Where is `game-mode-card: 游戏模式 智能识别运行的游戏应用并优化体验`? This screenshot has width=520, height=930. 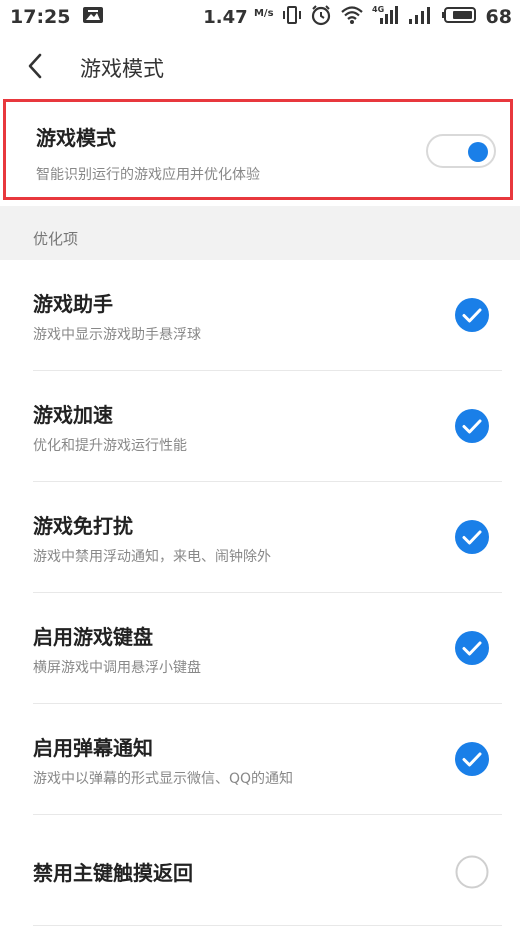 game-mode-card: 游戏模式 智能识别运行的游戏应用并优化体验 is located at coordinates (258, 149).